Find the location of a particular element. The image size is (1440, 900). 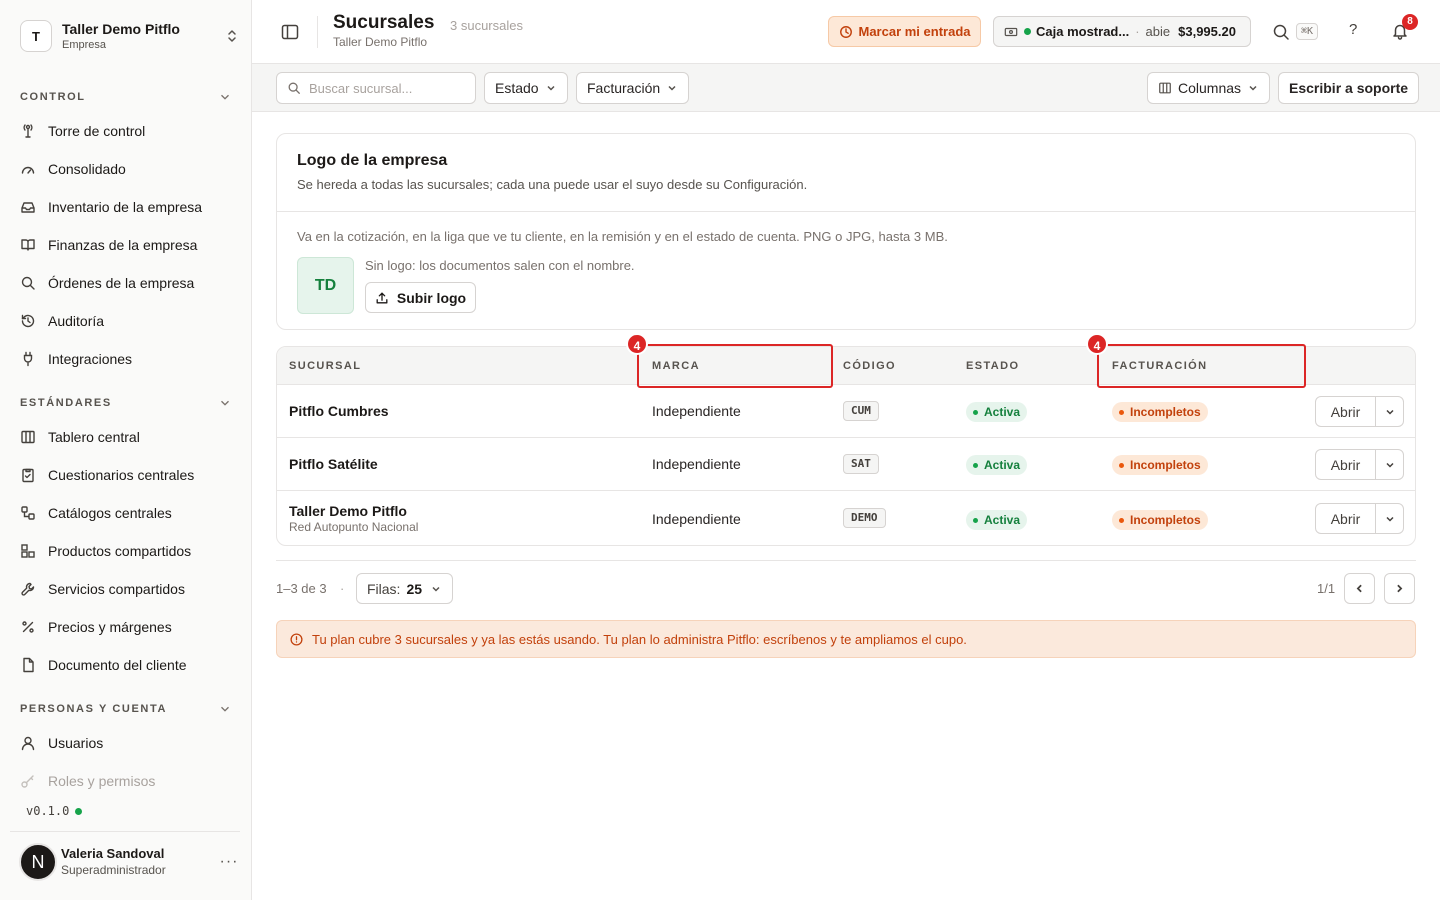

sidebar-item-consolidated: Consolidado is located at coordinates (126, 169).